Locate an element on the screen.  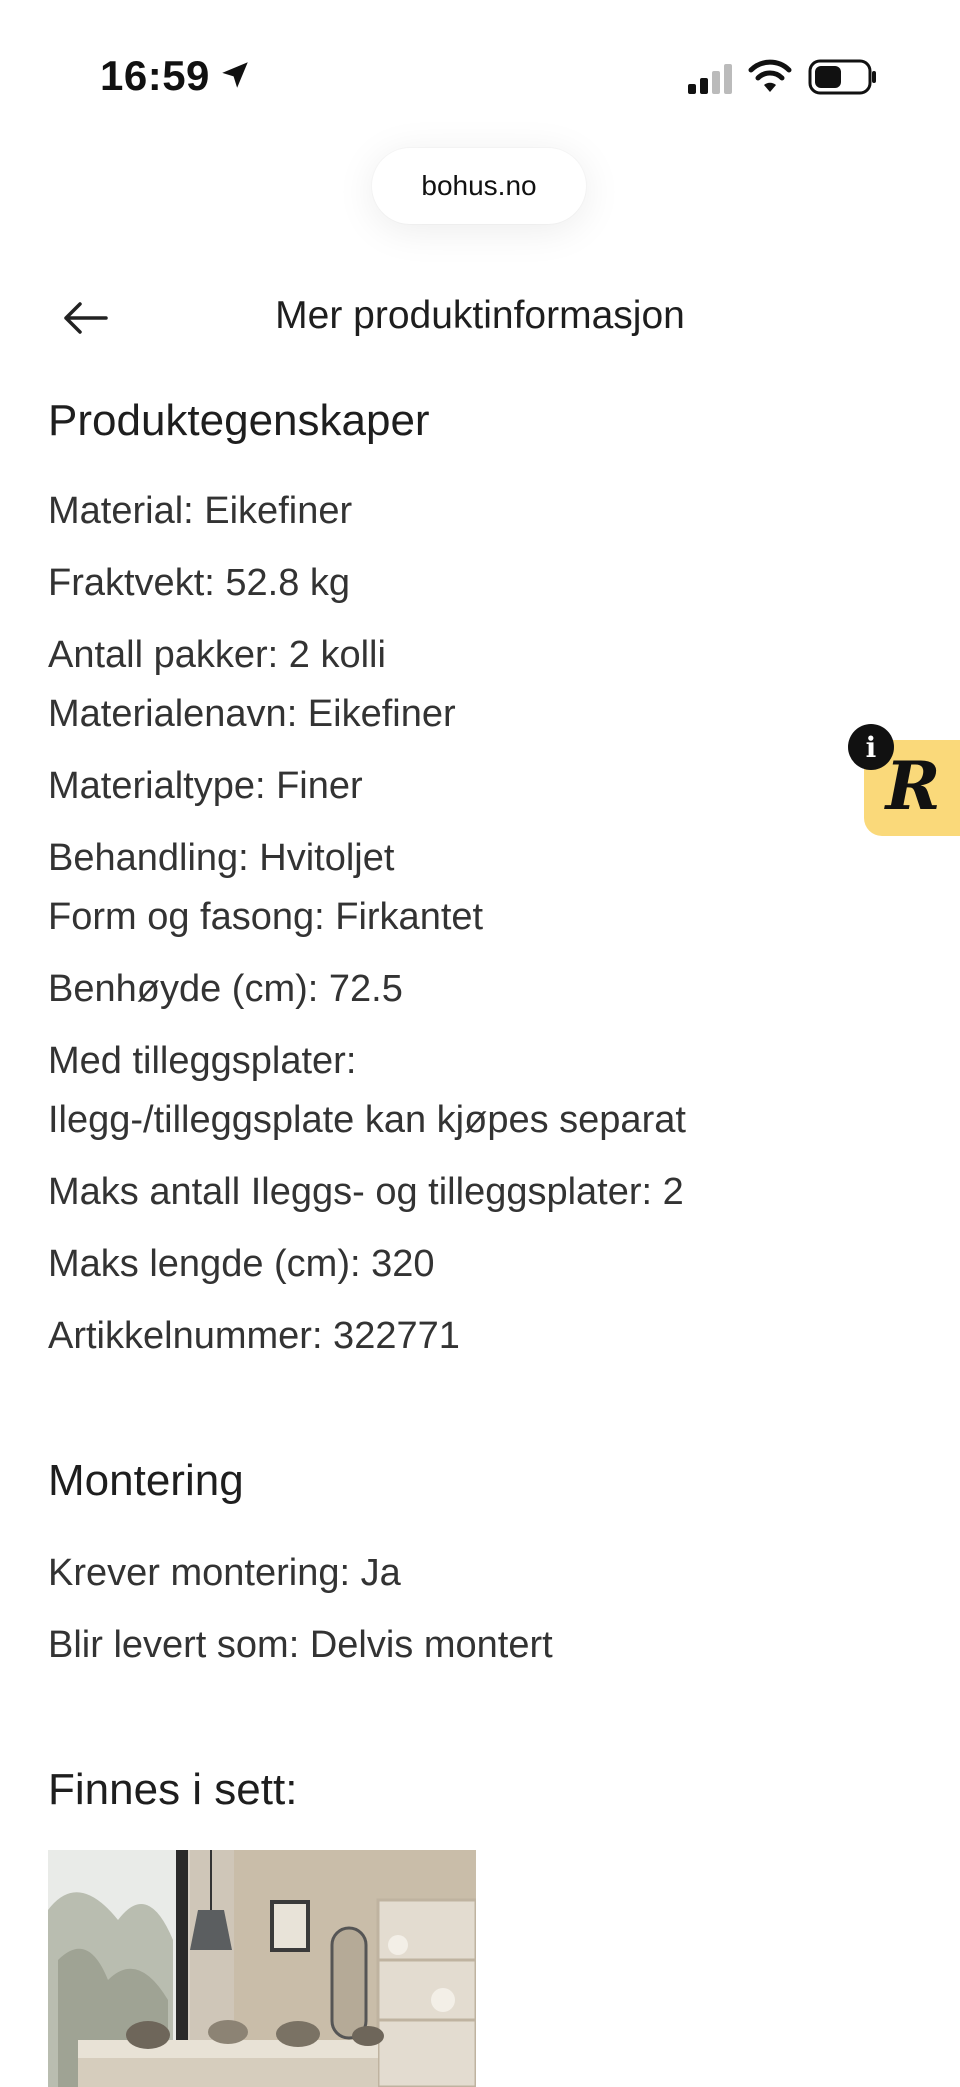
attr-item: Blir levert som: Delvis montert is located at coordinates (300, 1645).